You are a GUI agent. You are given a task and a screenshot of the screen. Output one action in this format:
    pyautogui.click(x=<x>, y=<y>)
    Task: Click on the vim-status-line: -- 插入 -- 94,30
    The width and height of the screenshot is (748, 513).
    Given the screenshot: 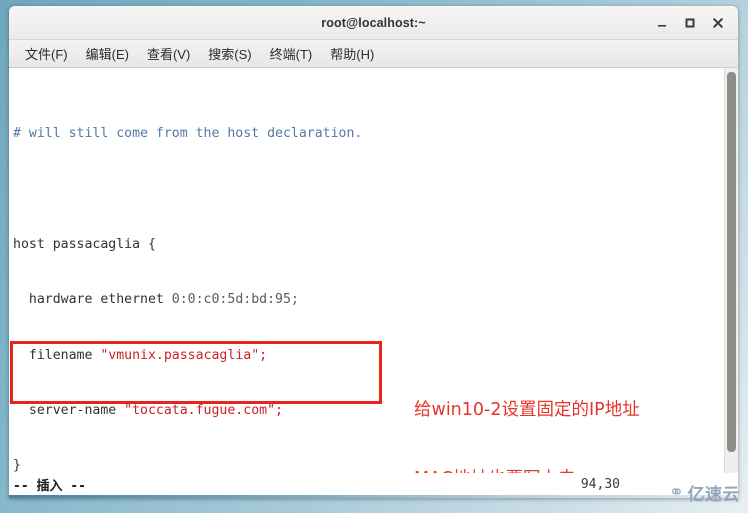 What is the action you would take?
    pyautogui.click(x=373, y=484)
    